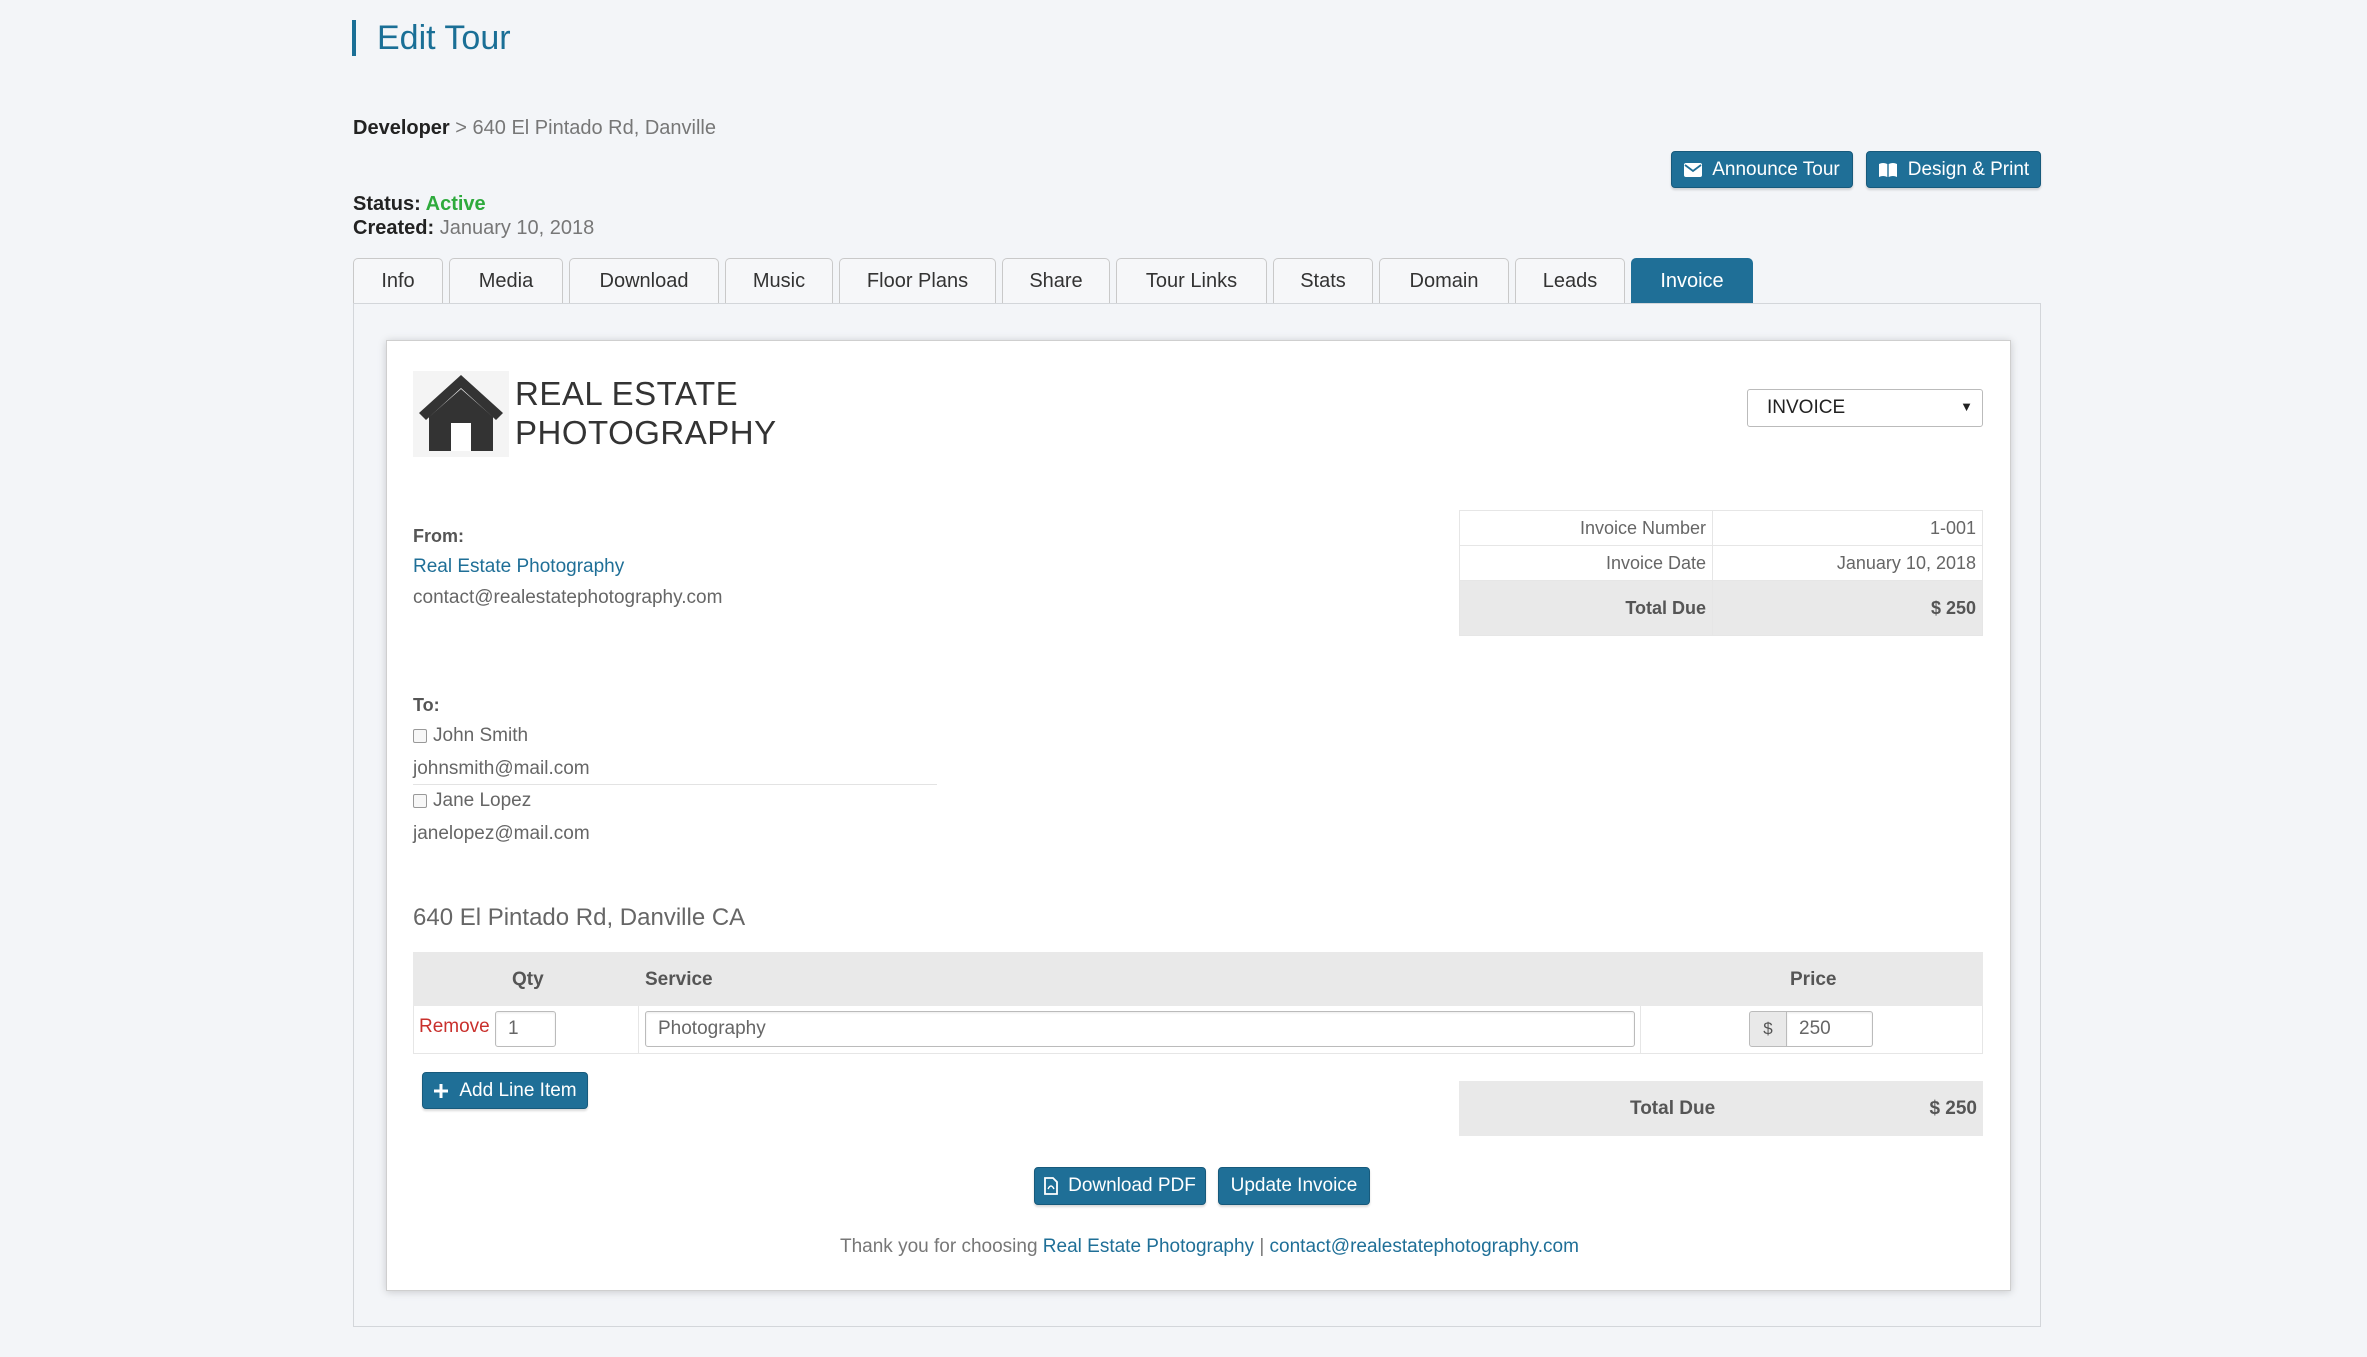 This screenshot has height=1357, width=2367. What do you see at coordinates (1294, 1186) in the screenshot?
I see `update-invoice-button: Update Invoice` at bounding box center [1294, 1186].